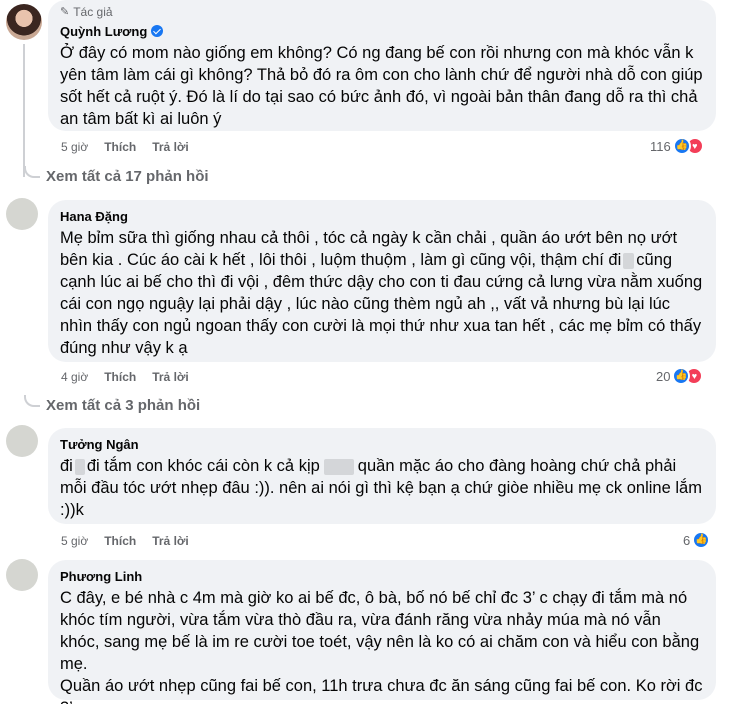 The image size is (735, 704). What do you see at coordinates (382, 444) in the screenshot?
I see `commenter-name: Tưởng Ngân` at bounding box center [382, 444].